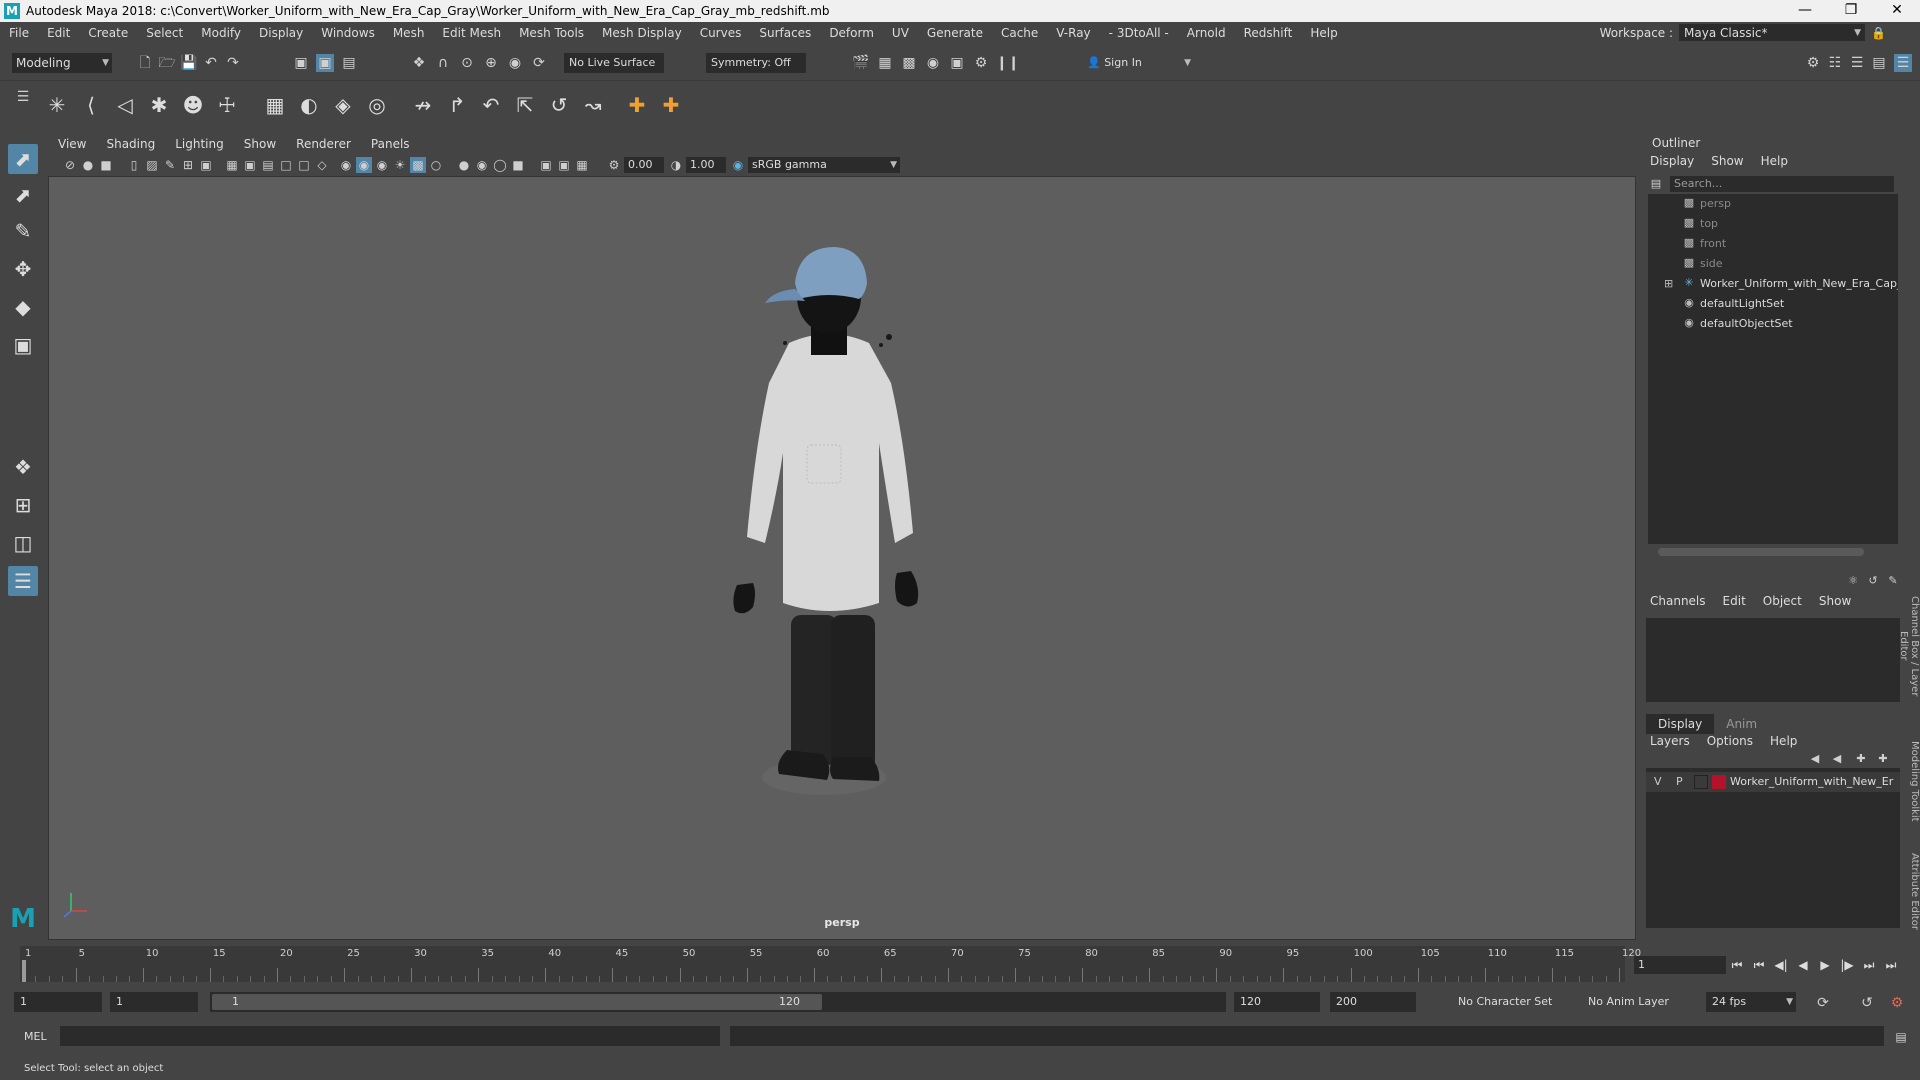 This screenshot has height=1080, width=1920. What do you see at coordinates (1893, 581) in the screenshot?
I see `channel-box-settings-icon: ✎` at bounding box center [1893, 581].